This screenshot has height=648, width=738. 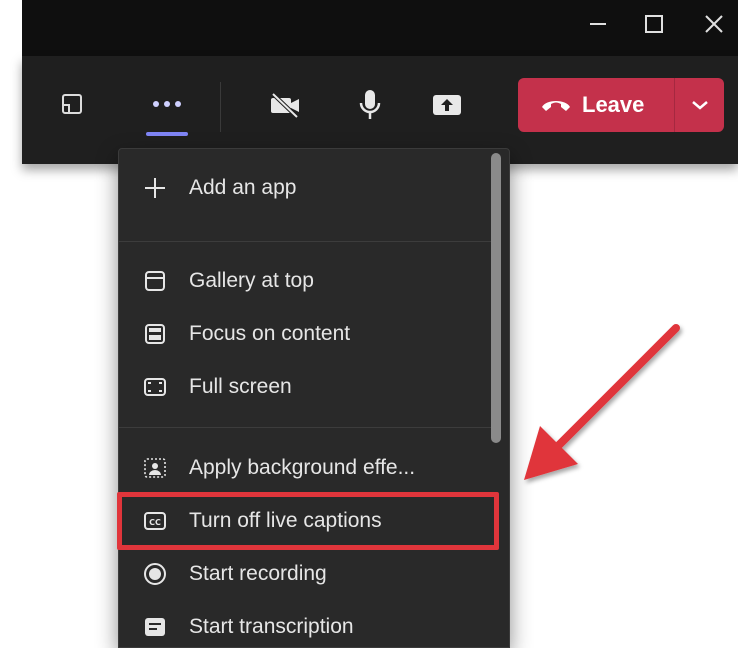 I want to click on camera-toggle-button, so click(x=285, y=105).